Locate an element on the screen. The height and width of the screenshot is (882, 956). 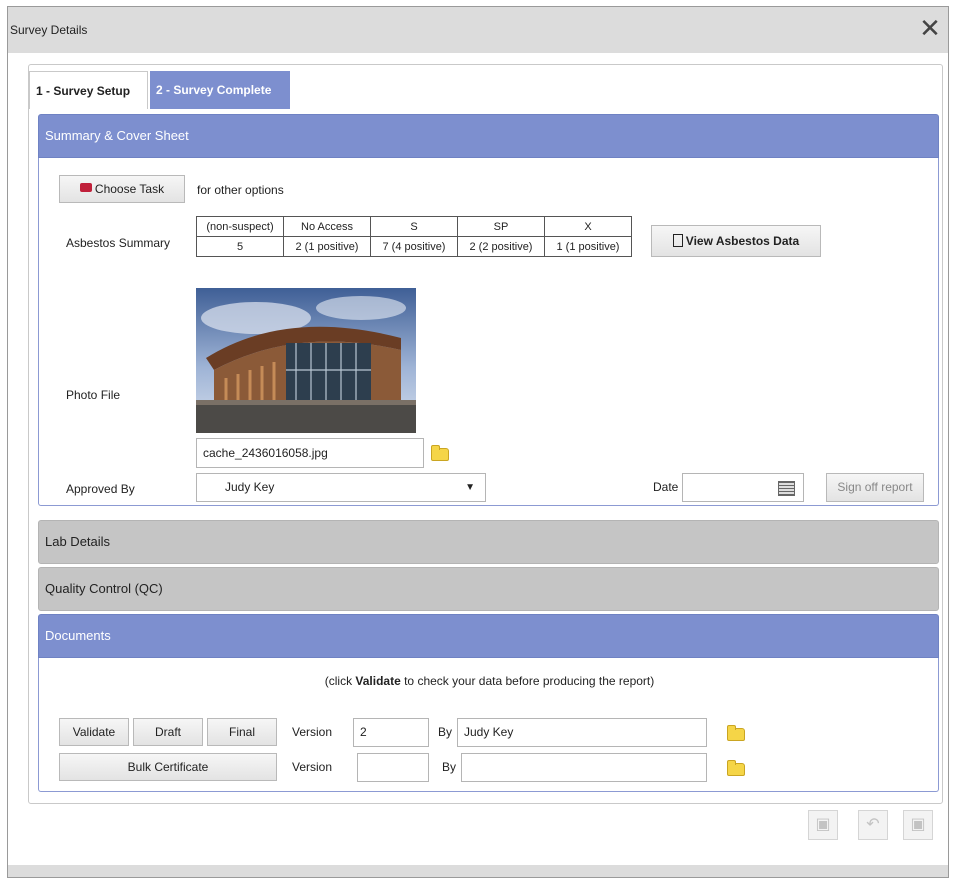
qc-panel-header: Quality Control (QC) is located at coordinates (488, 589).